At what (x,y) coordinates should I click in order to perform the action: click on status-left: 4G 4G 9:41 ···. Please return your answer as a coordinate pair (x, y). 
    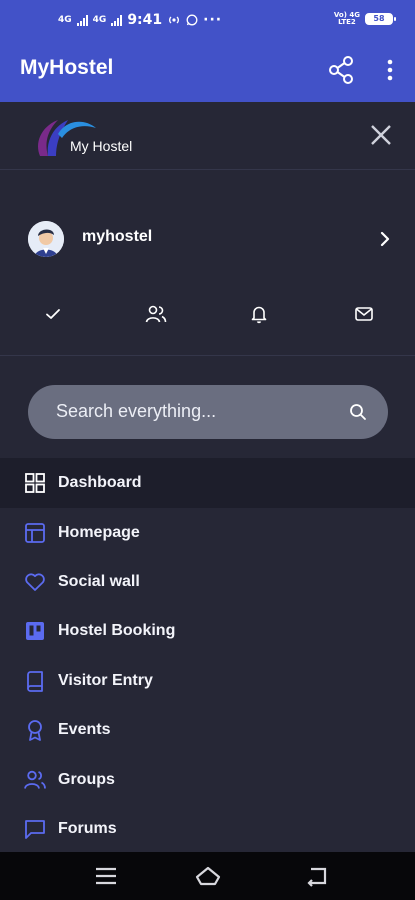
    Looking at the image, I should click on (140, 20).